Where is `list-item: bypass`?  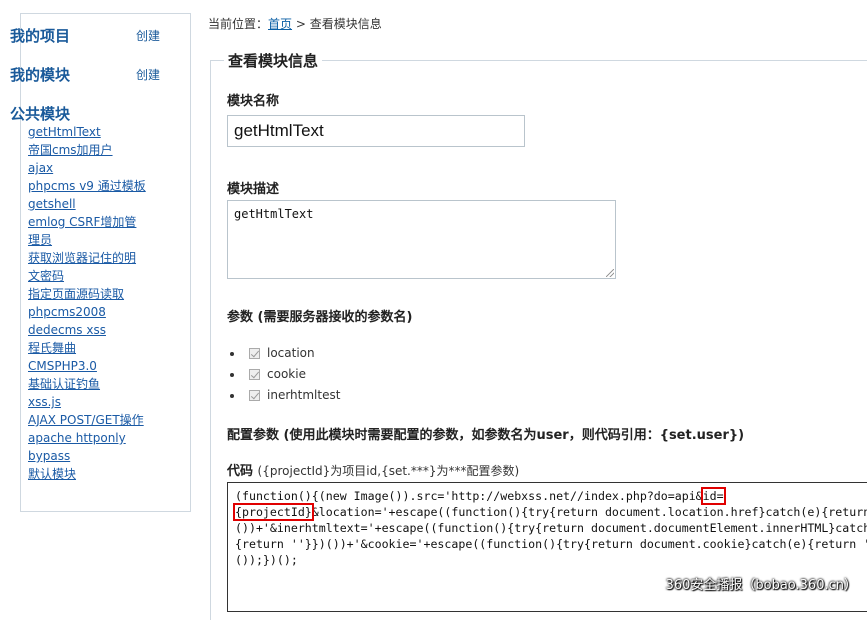
list-item: bypass is located at coordinates (93, 456).